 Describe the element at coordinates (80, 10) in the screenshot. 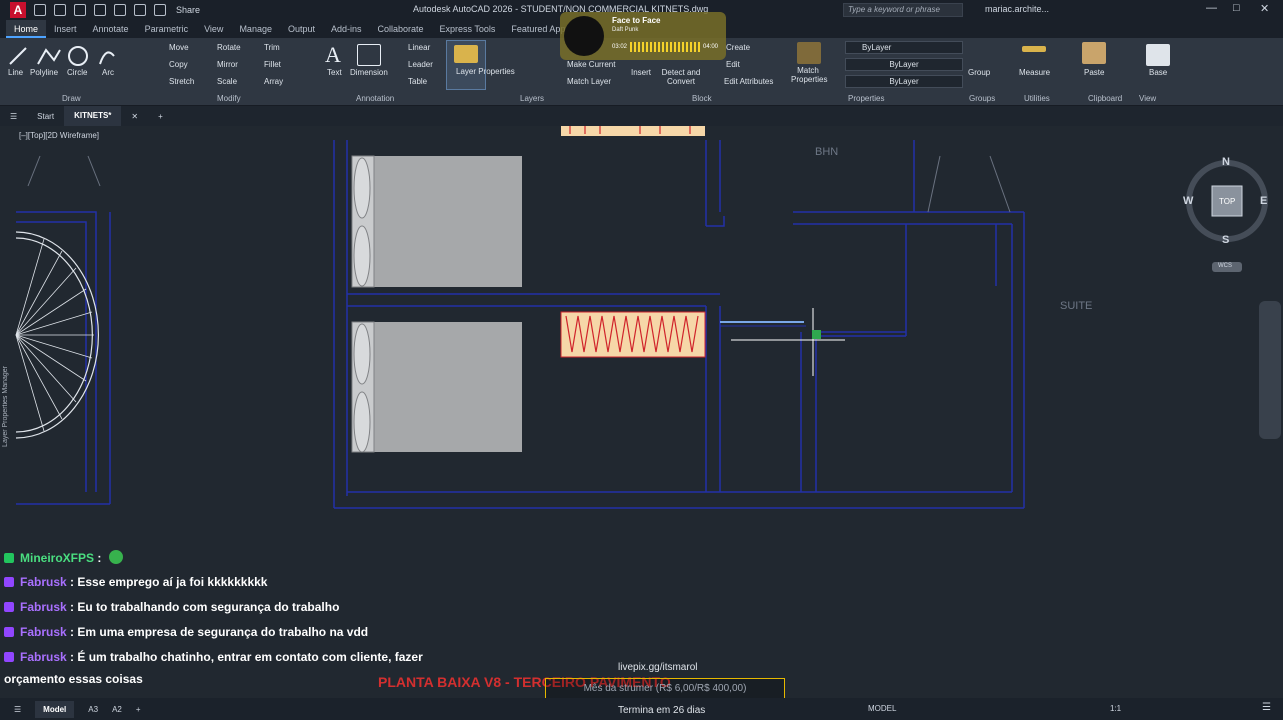

I see `save-icon` at that location.